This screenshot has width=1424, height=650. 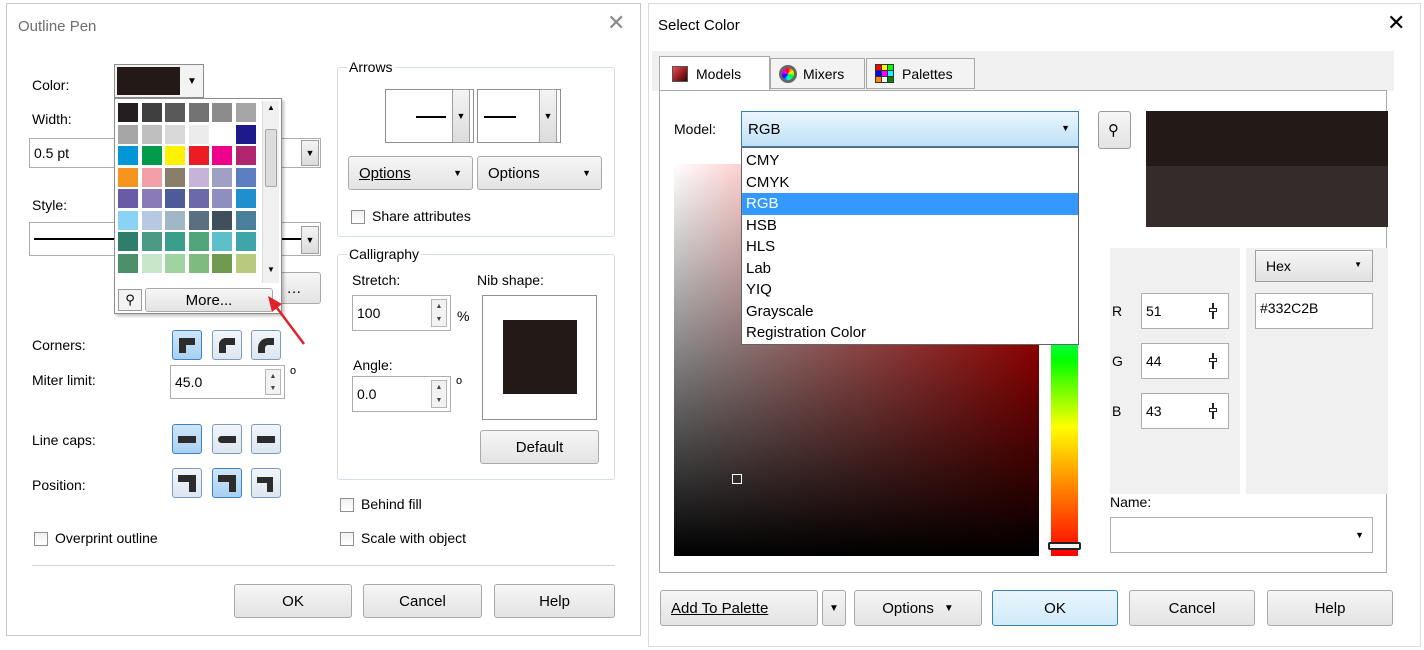 What do you see at coordinates (1314, 311) in the screenshot?
I see `hex-field: #332C2B` at bounding box center [1314, 311].